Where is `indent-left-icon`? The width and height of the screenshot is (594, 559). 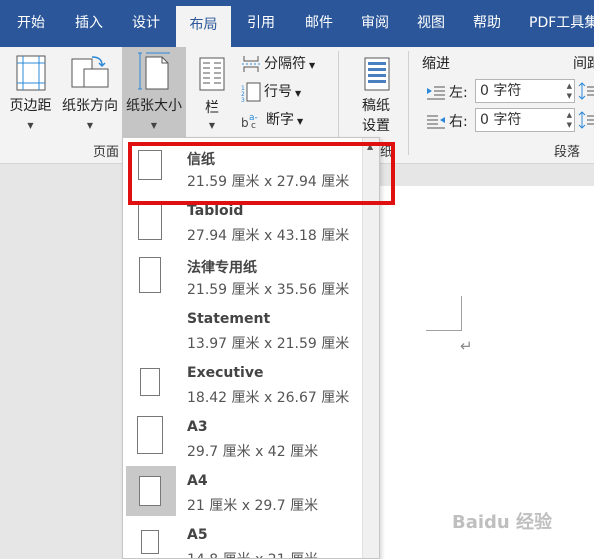 indent-left-icon is located at coordinates (436, 93).